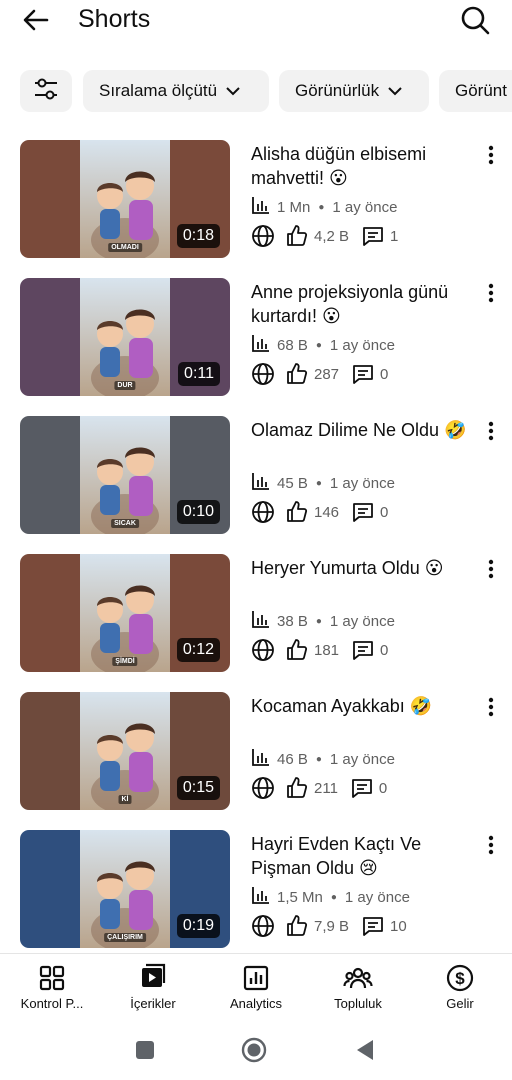 Image resolution: width=512 pixels, height=1080 pixels. What do you see at coordinates (398, 926) in the screenshot?
I see `comment-count: 10` at bounding box center [398, 926].